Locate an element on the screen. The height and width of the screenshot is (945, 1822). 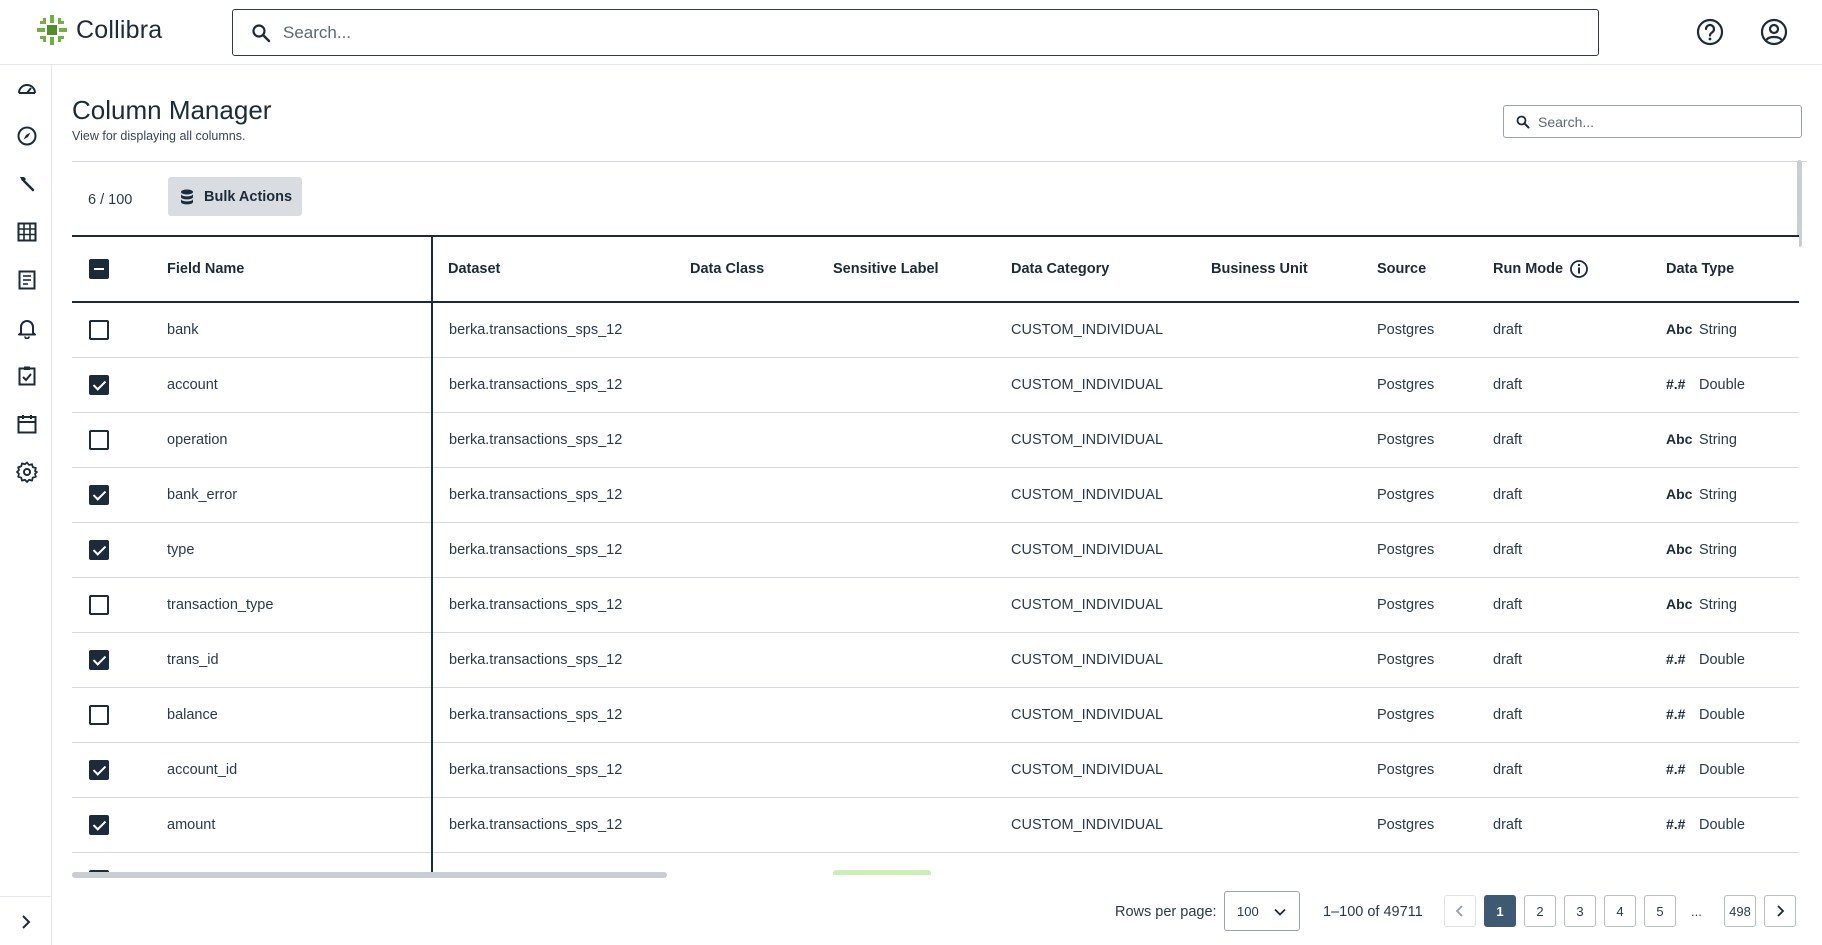
database-icon is located at coordinates (187, 196).